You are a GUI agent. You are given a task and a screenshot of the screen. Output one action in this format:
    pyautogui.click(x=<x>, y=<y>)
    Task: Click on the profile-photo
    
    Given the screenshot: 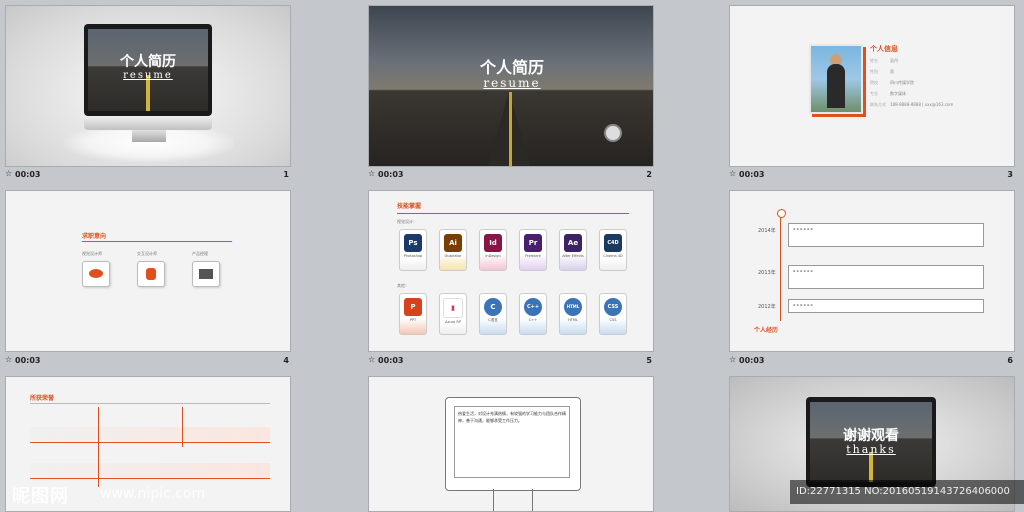 What is the action you would take?
    pyautogui.click(x=836, y=79)
    